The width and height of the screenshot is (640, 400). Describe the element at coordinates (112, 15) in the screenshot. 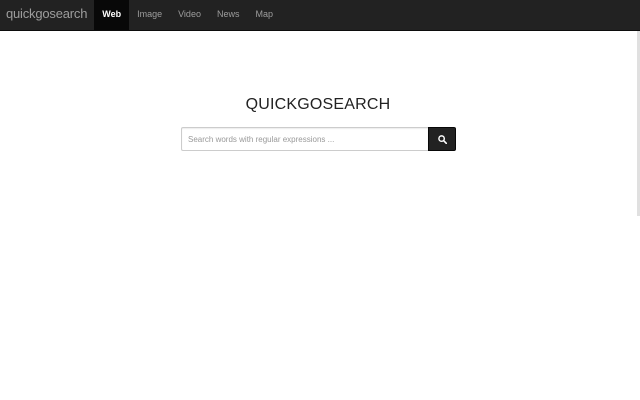

I see `nav-tab-web: Web` at that location.